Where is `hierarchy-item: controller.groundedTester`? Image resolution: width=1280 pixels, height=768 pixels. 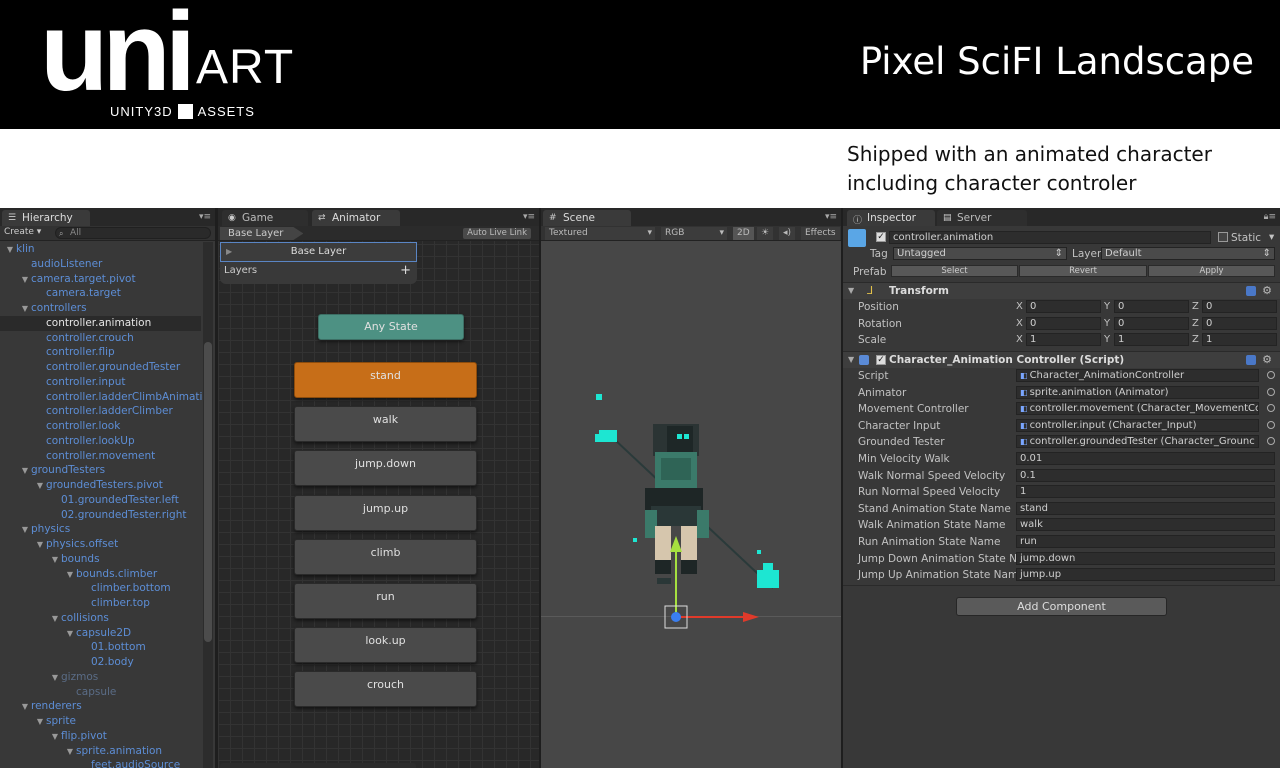 hierarchy-item: controller.groundedTester is located at coordinates (100, 367).